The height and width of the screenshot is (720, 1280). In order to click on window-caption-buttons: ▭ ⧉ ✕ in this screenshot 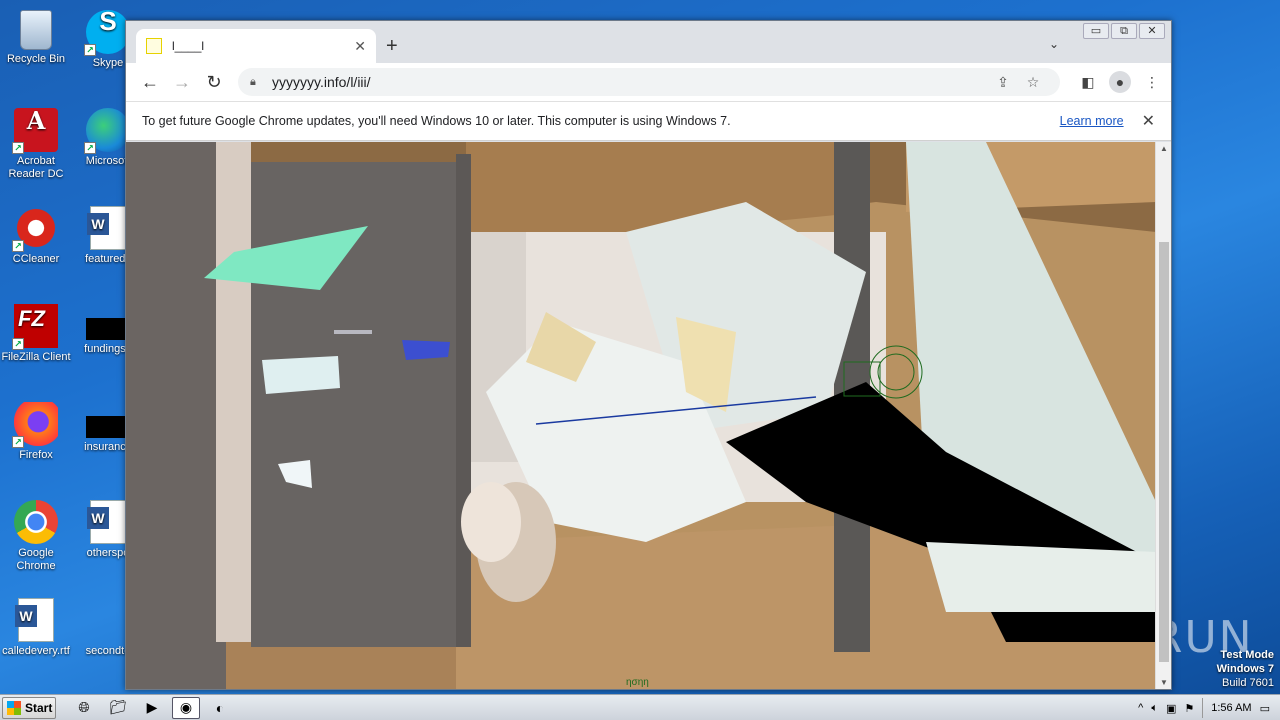, I will do `click(1124, 31)`.